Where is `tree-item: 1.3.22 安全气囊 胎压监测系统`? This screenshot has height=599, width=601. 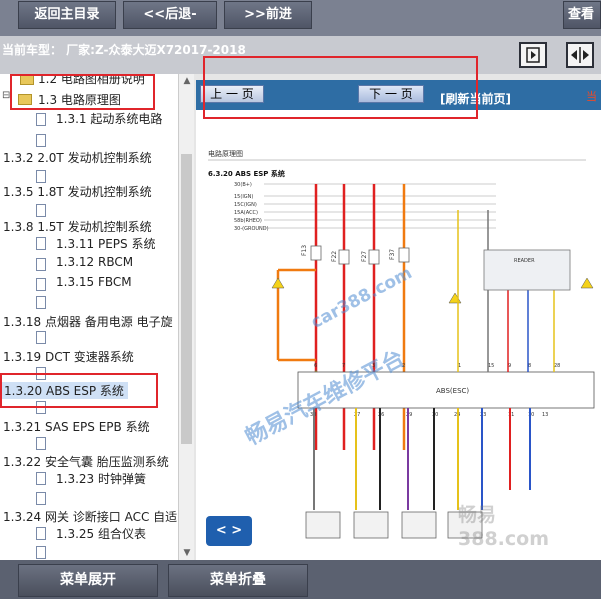 tree-item: 1.3.22 安全气囊 胎压监测系统 is located at coordinates (86, 461).